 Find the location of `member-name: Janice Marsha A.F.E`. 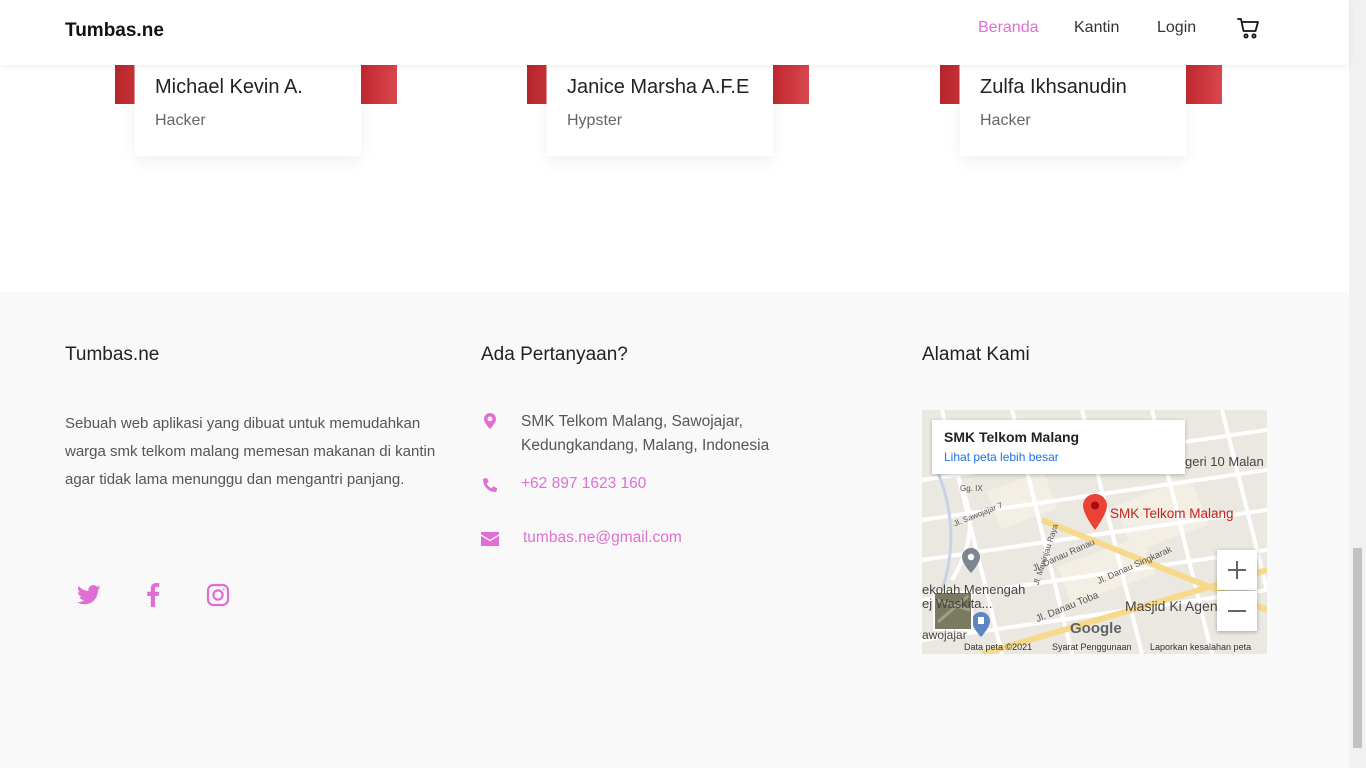

member-name: Janice Marsha A.F.E is located at coordinates (658, 87).